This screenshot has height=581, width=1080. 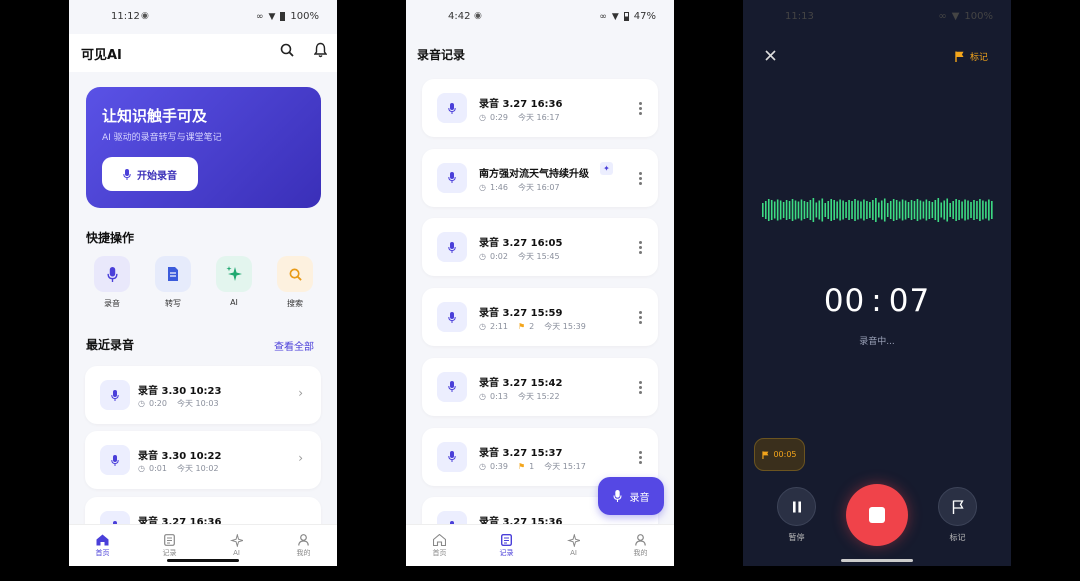 I want to click on list-icon, so click(x=506, y=539).